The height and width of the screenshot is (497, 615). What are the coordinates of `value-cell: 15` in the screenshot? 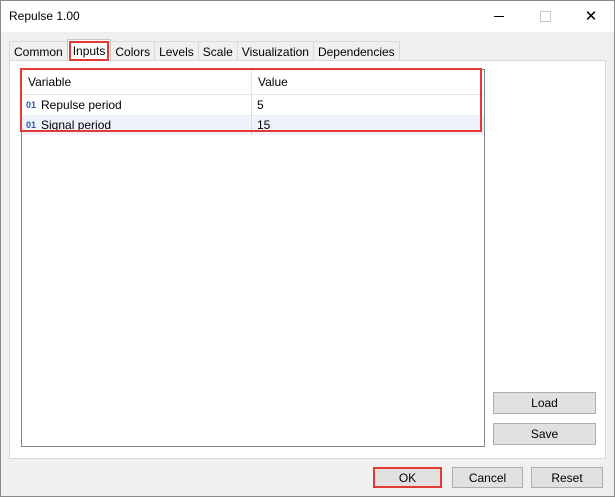 It's located at (368, 125).